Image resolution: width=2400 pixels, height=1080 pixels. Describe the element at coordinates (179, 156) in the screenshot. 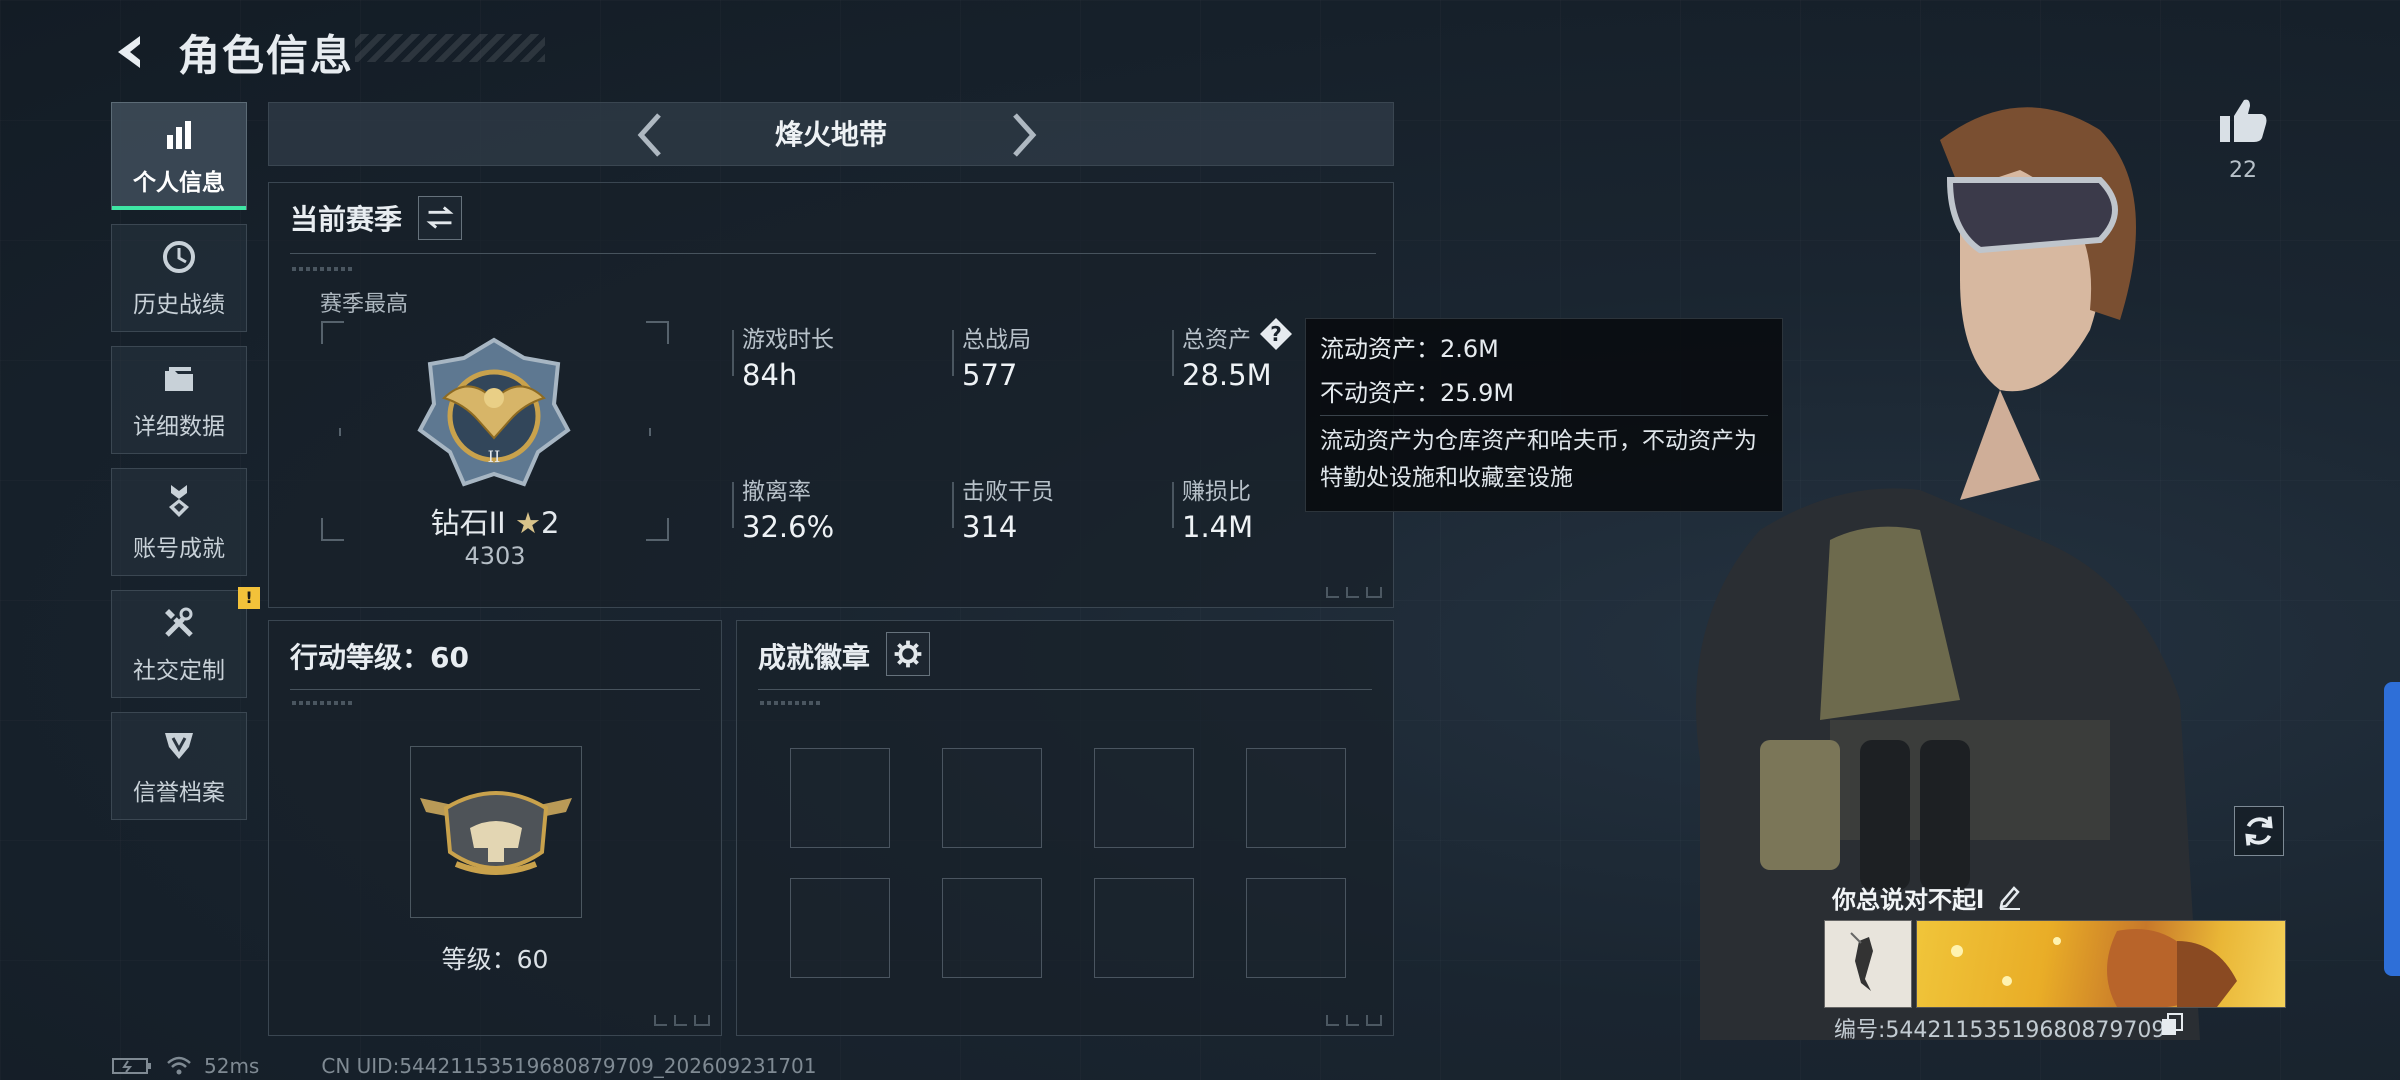

I see `sidebar-item-personal-info: 个人信息` at that location.